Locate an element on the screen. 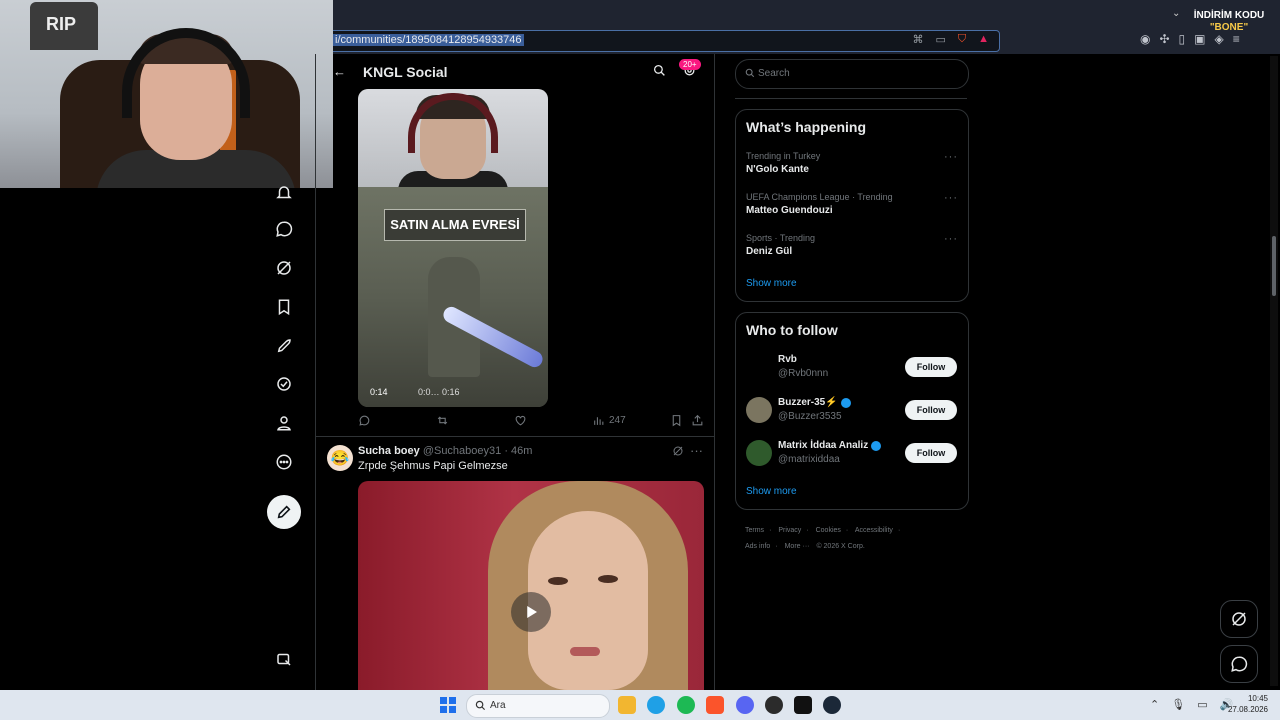 The image size is (1280, 720). taskbar-search-input: Ara is located at coordinates (538, 706).